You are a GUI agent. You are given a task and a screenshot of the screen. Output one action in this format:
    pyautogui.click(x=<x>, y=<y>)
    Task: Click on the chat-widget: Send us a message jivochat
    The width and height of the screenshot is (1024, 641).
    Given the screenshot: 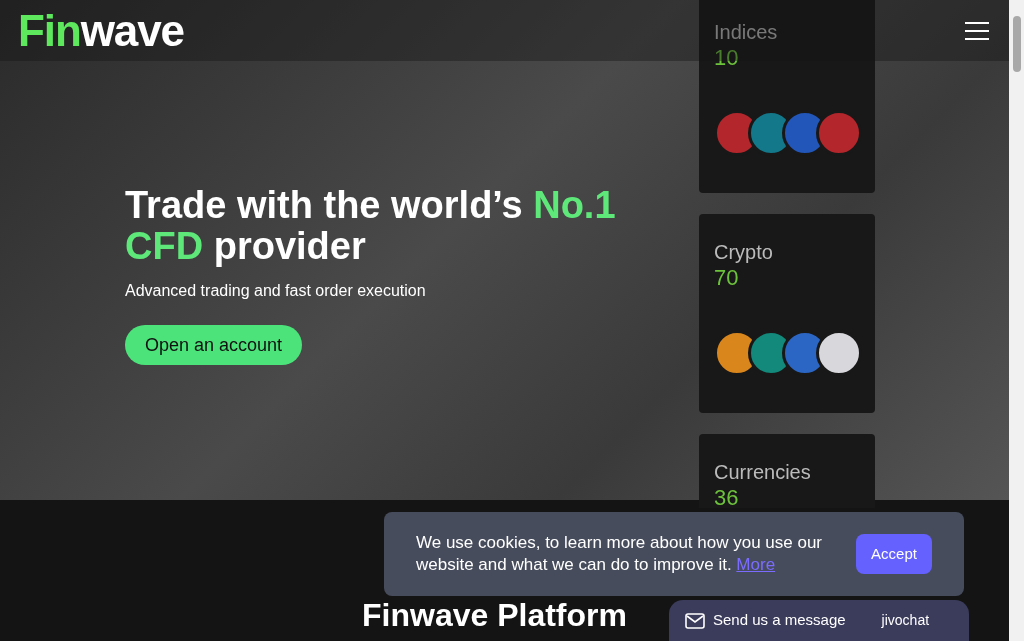 What is the action you would take?
    pyautogui.click(x=819, y=620)
    